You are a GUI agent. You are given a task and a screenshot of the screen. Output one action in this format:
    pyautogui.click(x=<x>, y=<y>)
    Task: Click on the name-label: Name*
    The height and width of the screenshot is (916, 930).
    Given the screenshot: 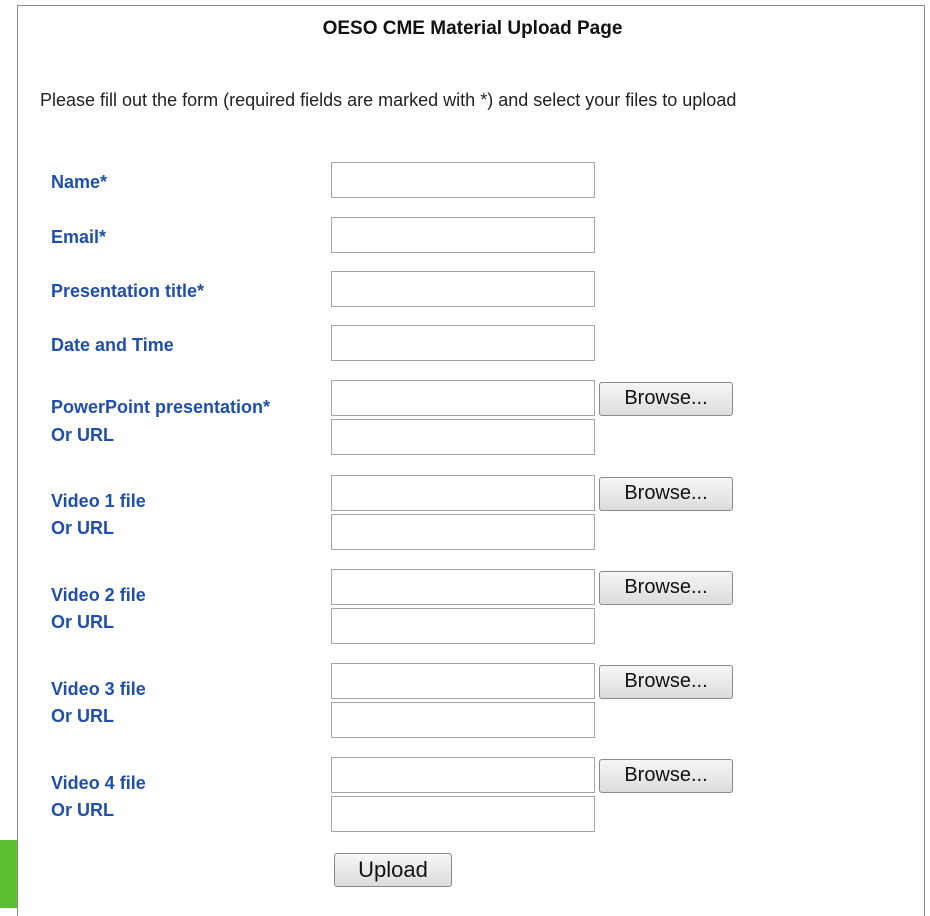 What is the action you would take?
    pyautogui.click(x=79, y=182)
    